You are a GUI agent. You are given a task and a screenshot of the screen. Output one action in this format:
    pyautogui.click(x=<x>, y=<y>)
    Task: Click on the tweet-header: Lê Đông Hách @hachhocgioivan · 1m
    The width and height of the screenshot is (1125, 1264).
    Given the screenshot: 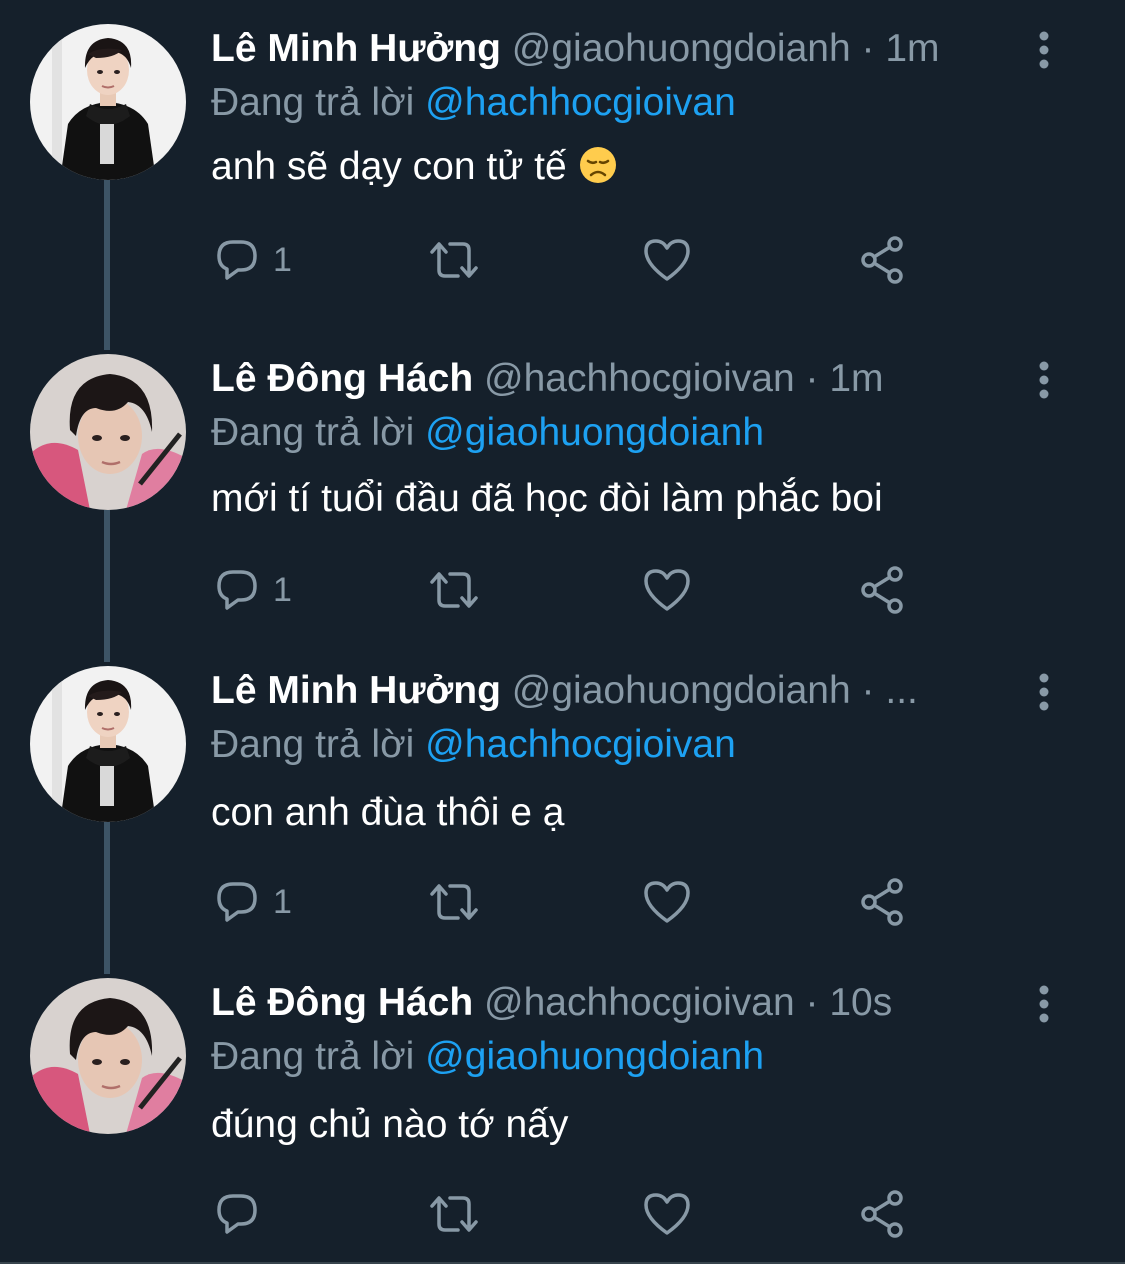 What is the action you would take?
    pyautogui.click(x=547, y=379)
    